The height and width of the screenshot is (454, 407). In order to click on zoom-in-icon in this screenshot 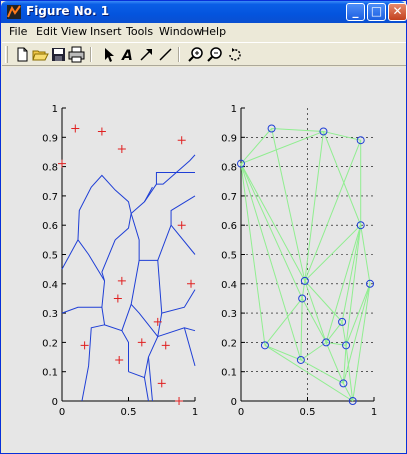, I will do `click(196, 54)`.